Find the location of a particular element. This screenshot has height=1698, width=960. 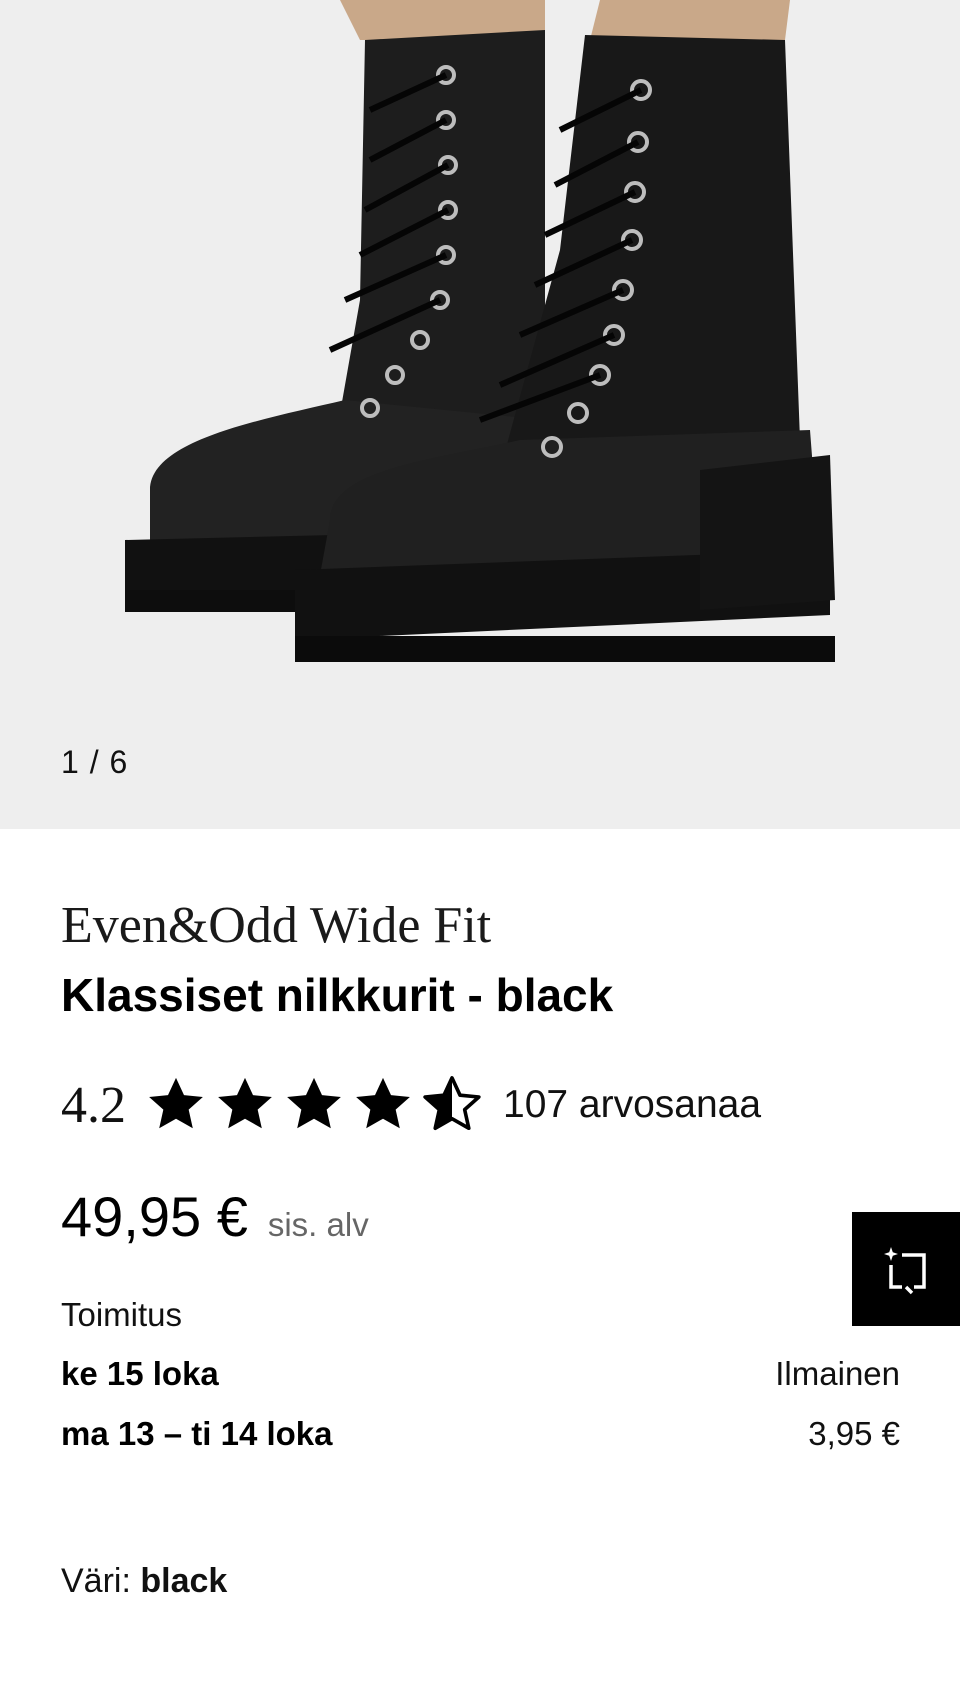

brand-name: Even&Odd Wide Fit is located at coordinates (276, 925).